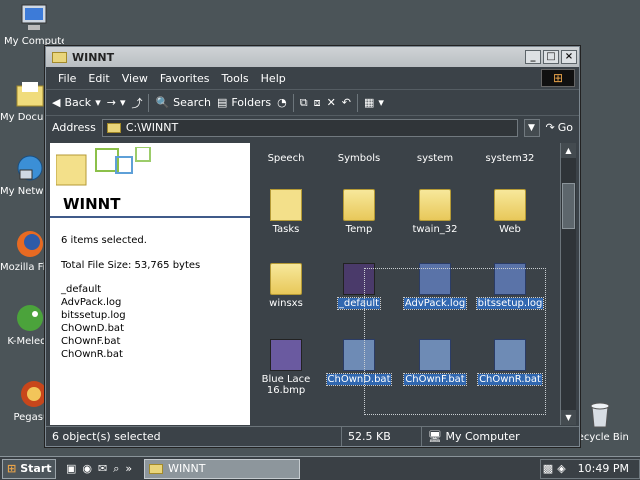  What do you see at coordinates (474, 436) in the screenshot?
I see `status-zone: 🖥 My Computer` at bounding box center [474, 436].